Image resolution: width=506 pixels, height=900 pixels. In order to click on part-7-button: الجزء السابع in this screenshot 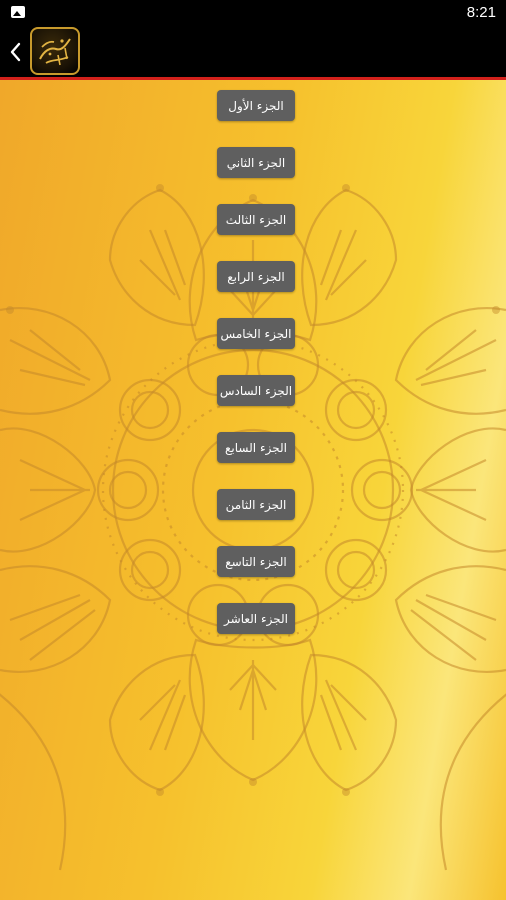, I will do `click(256, 447)`.